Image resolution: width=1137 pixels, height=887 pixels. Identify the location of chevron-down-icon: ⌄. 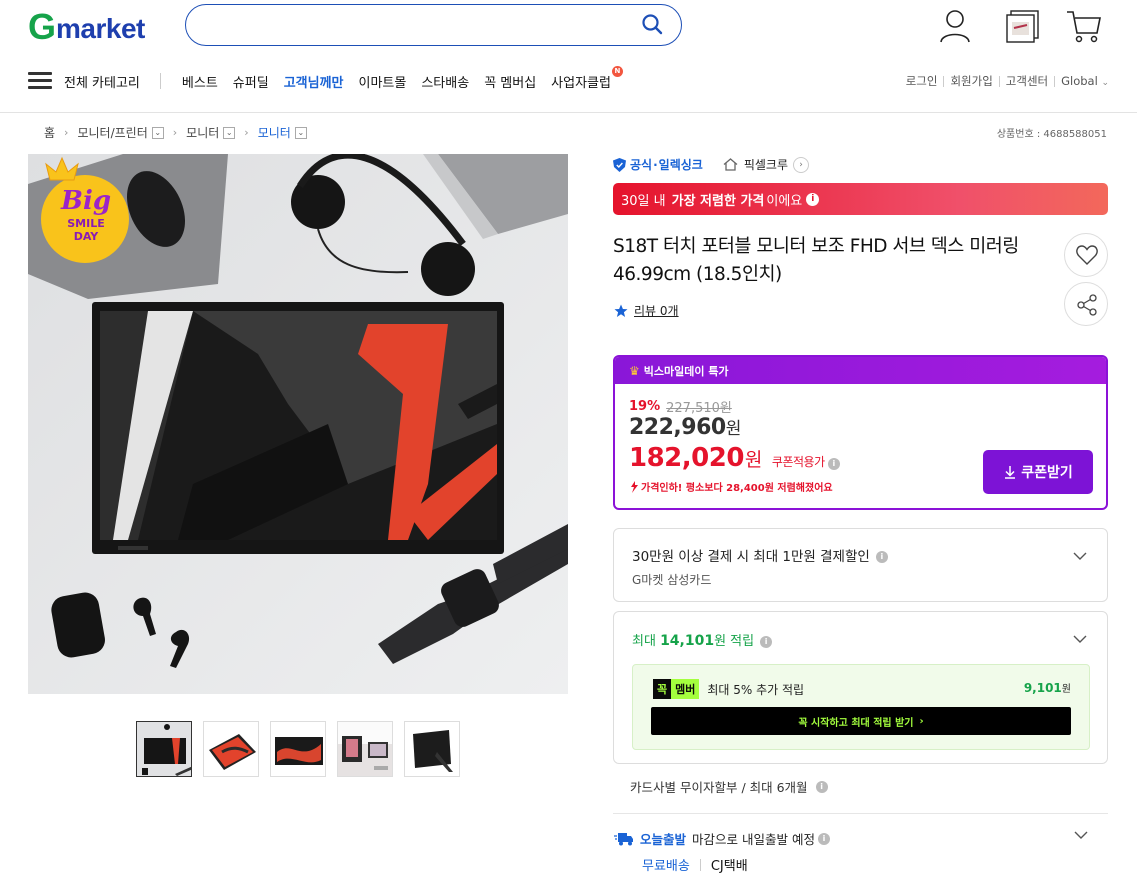
(1105, 83).